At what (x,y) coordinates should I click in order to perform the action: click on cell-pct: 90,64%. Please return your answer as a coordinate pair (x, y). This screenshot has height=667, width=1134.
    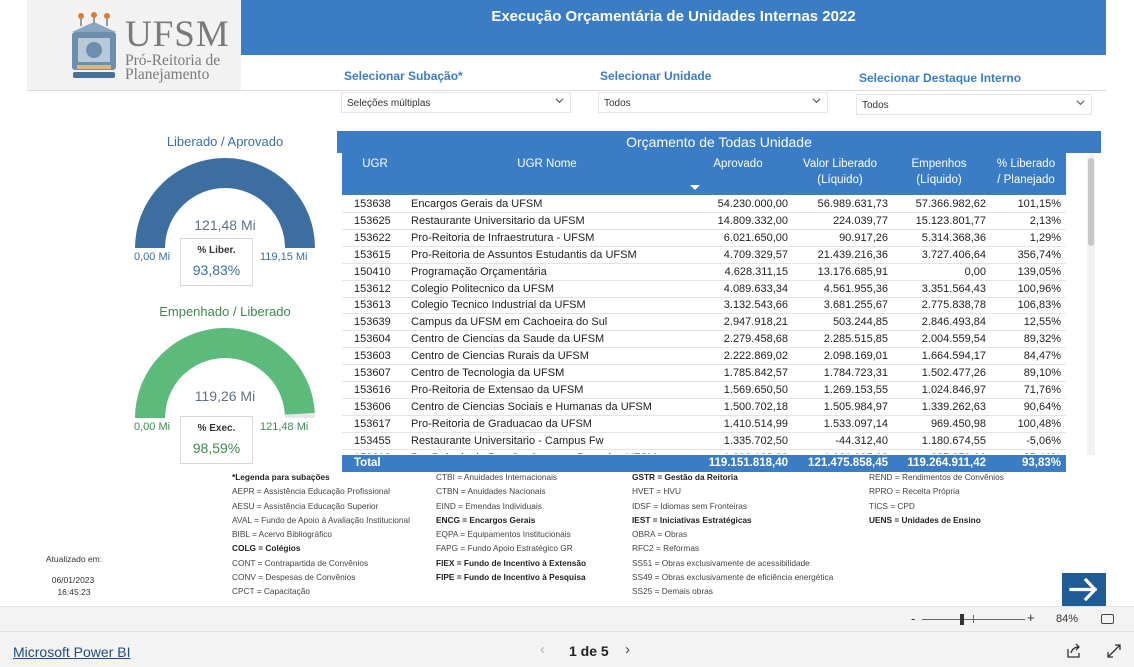
    Looking at the image, I should click on (1042, 406).